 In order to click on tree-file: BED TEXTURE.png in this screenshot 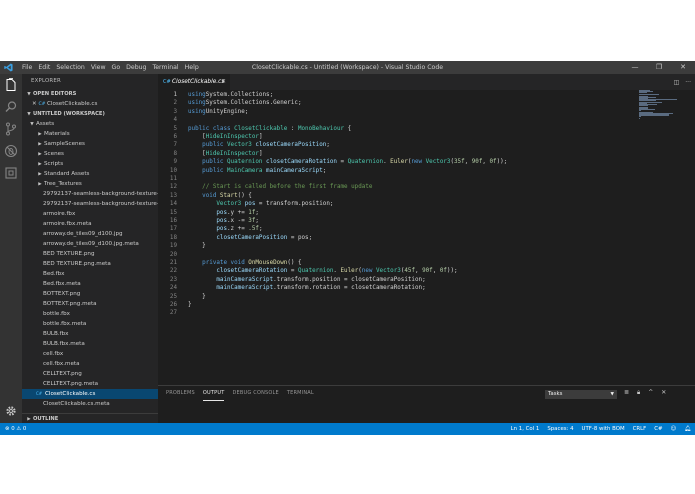, I will do `click(90, 254)`.